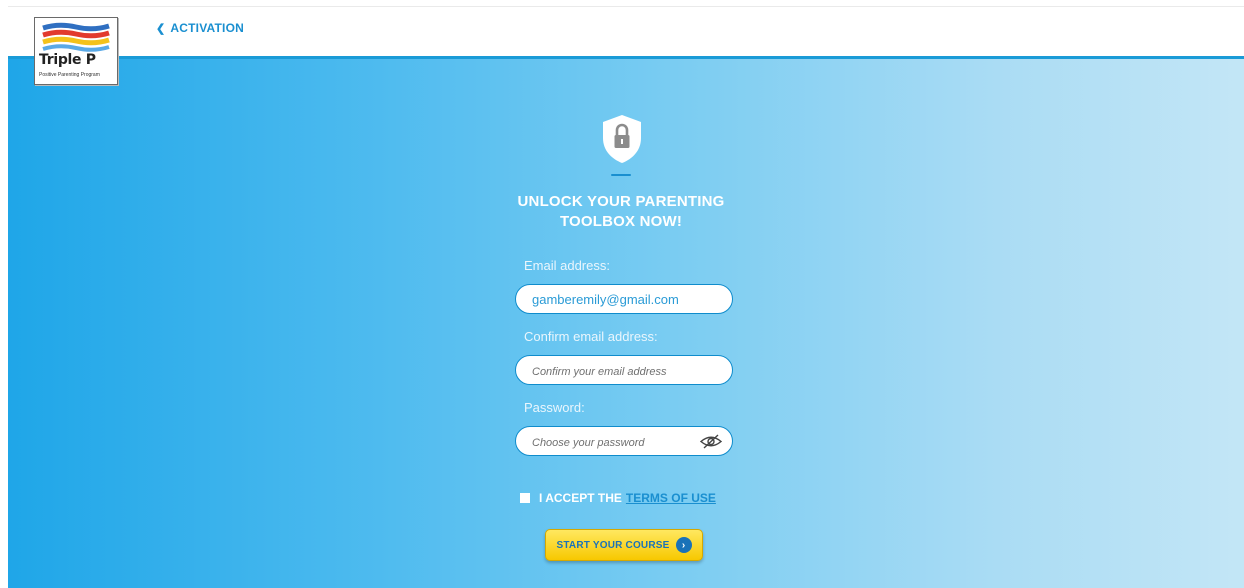 This screenshot has height=588, width=1244. I want to click on email-field-wrapper, so click(624, 299).